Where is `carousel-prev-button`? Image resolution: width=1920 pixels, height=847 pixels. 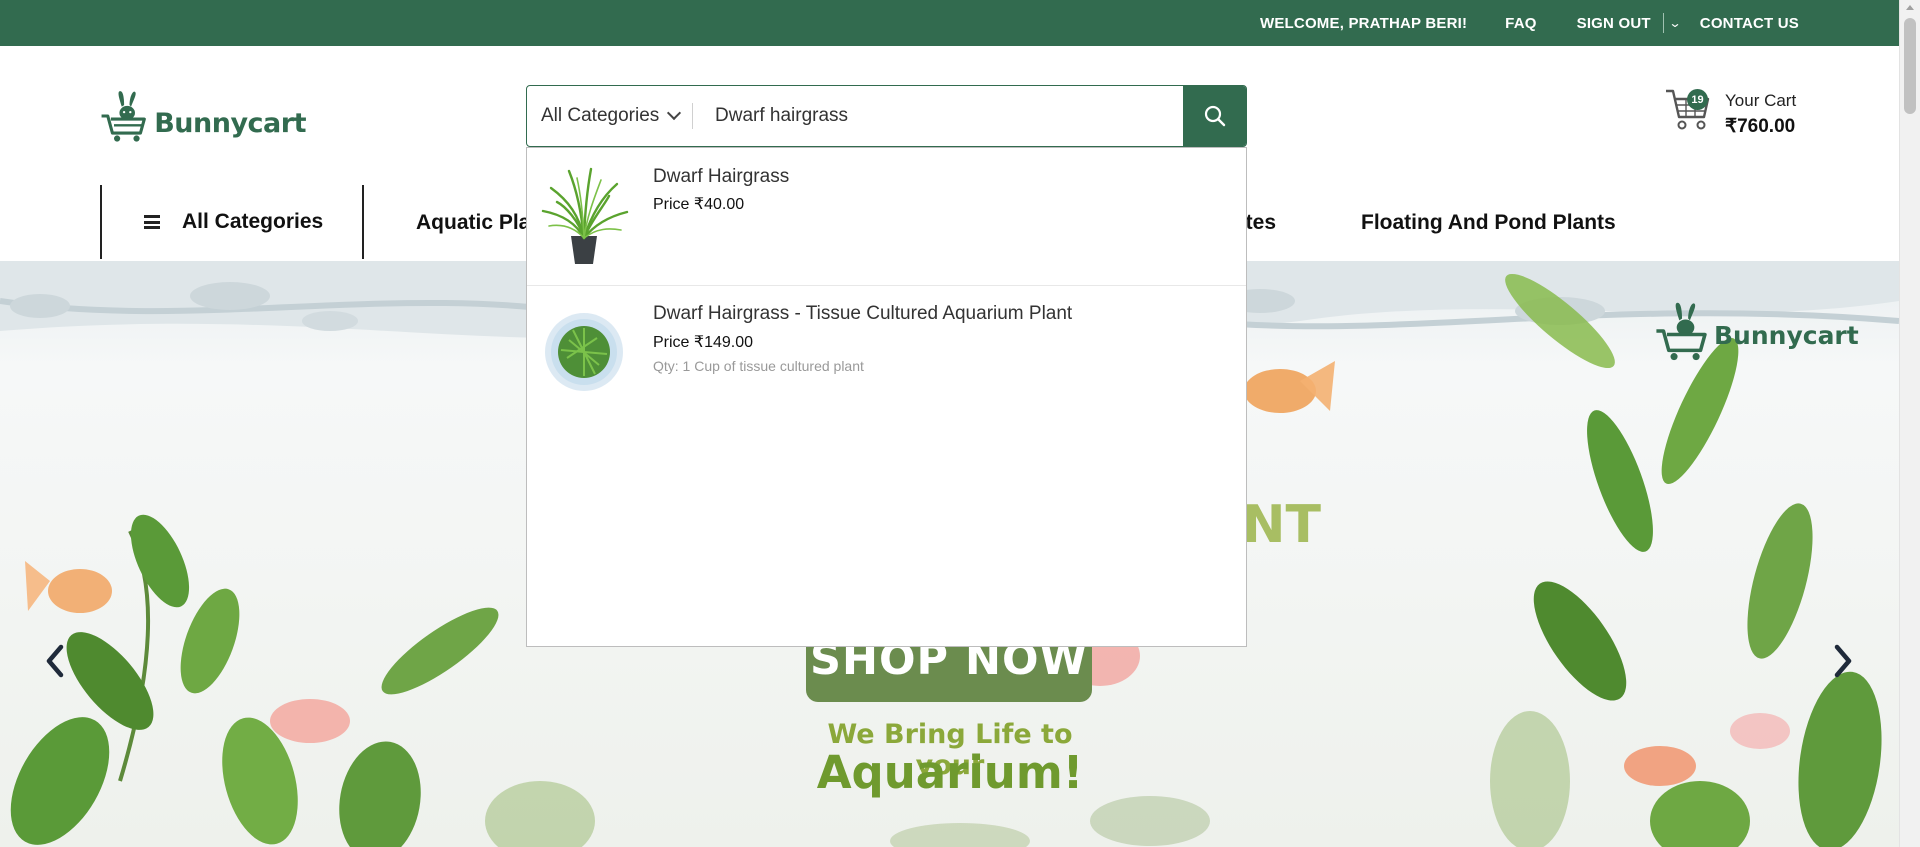
carousel-prev-button is located at coordinates (55, 661).